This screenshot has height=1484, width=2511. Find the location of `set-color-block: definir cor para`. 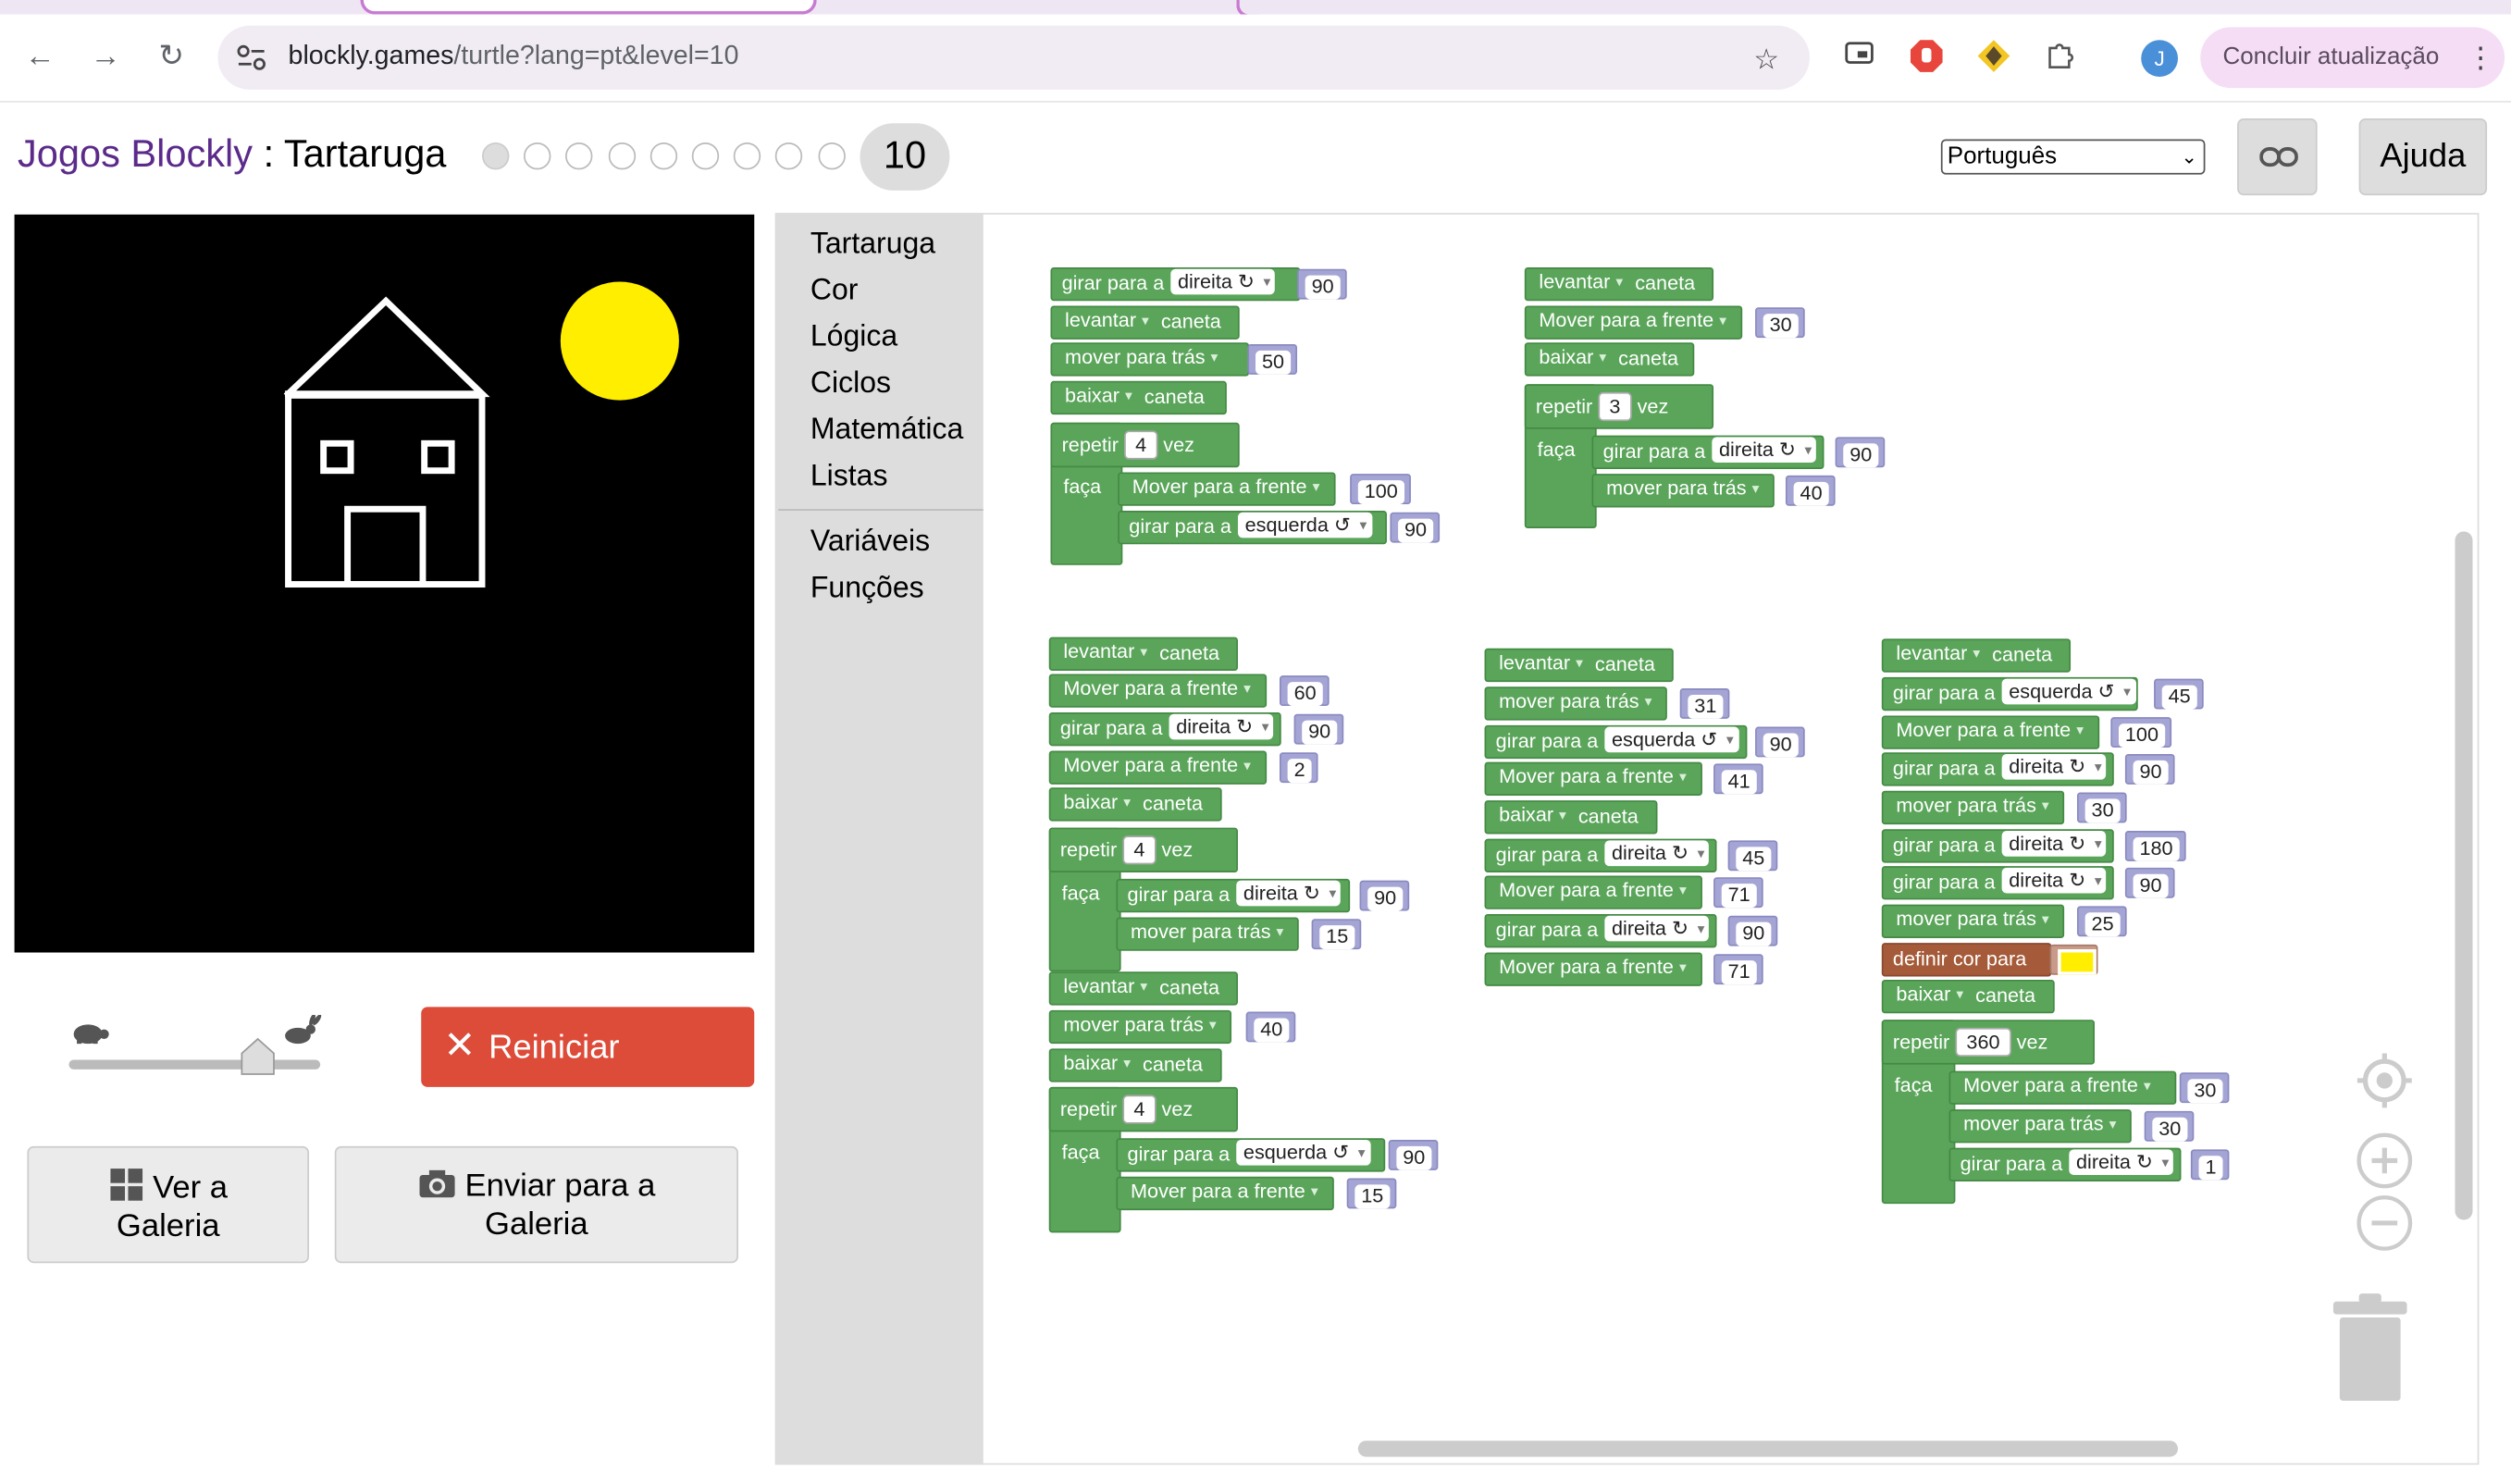

set-color-block: definir cor para is located at coordinates (1966, 960).